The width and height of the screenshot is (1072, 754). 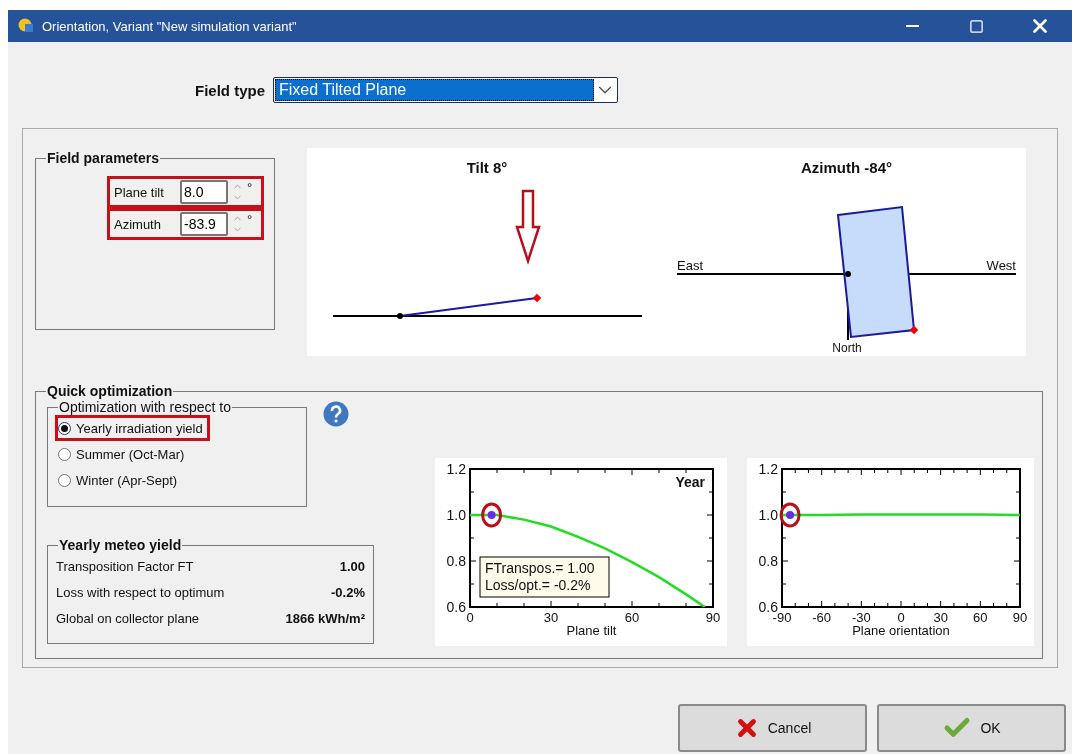 What do you see at coordinates (120, 545) in the screenshot?
I see `group-title: Yearly meteo yield` at bounding box center [120, 545].